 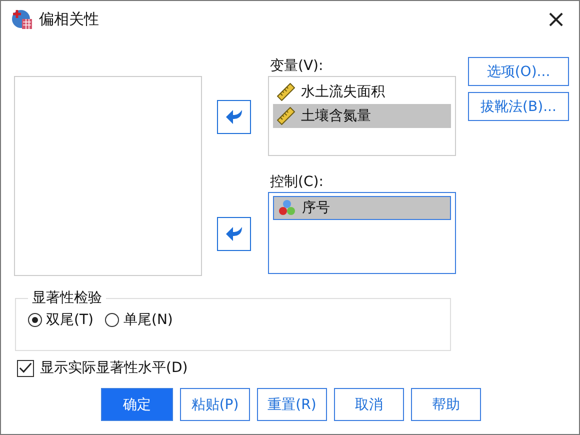 I want to click on variables-list: 水土流失面积 土壤含氮量, so click(x=362, y=116).